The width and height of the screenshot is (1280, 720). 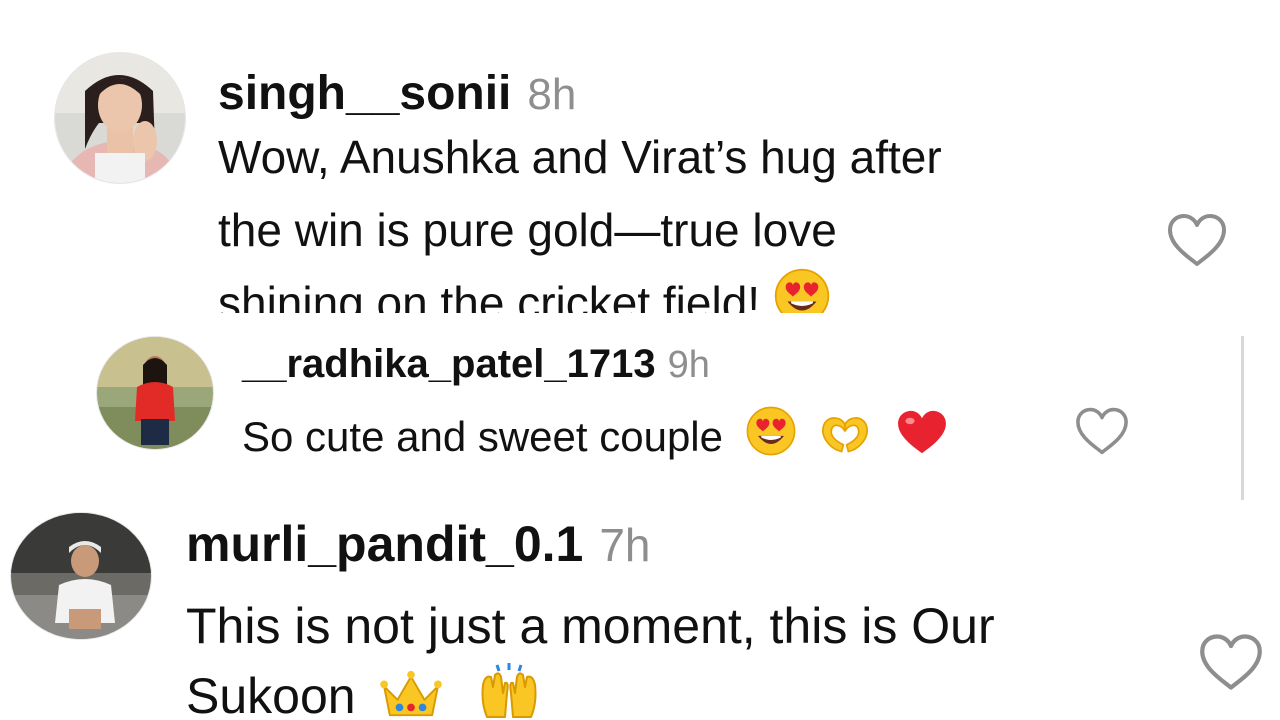 What do you see at coordinates (509, 691) in the screenshot?
I see `raising-hands-icon` at bounding box center [509, 691].